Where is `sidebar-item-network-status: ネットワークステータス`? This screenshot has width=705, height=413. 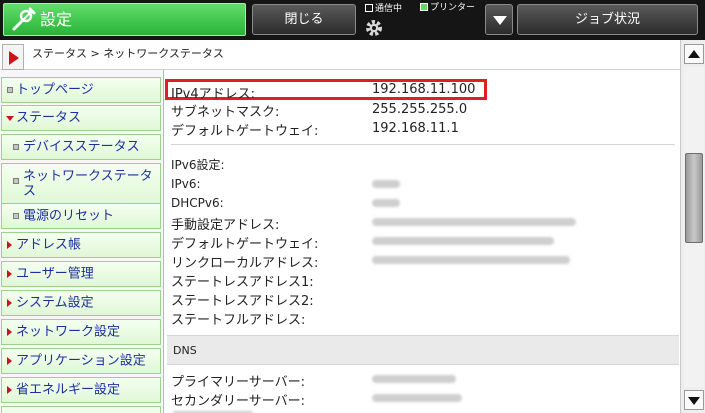
sidebar-item-network-status: ネットワークステータス is located at coordinates (81, 184).